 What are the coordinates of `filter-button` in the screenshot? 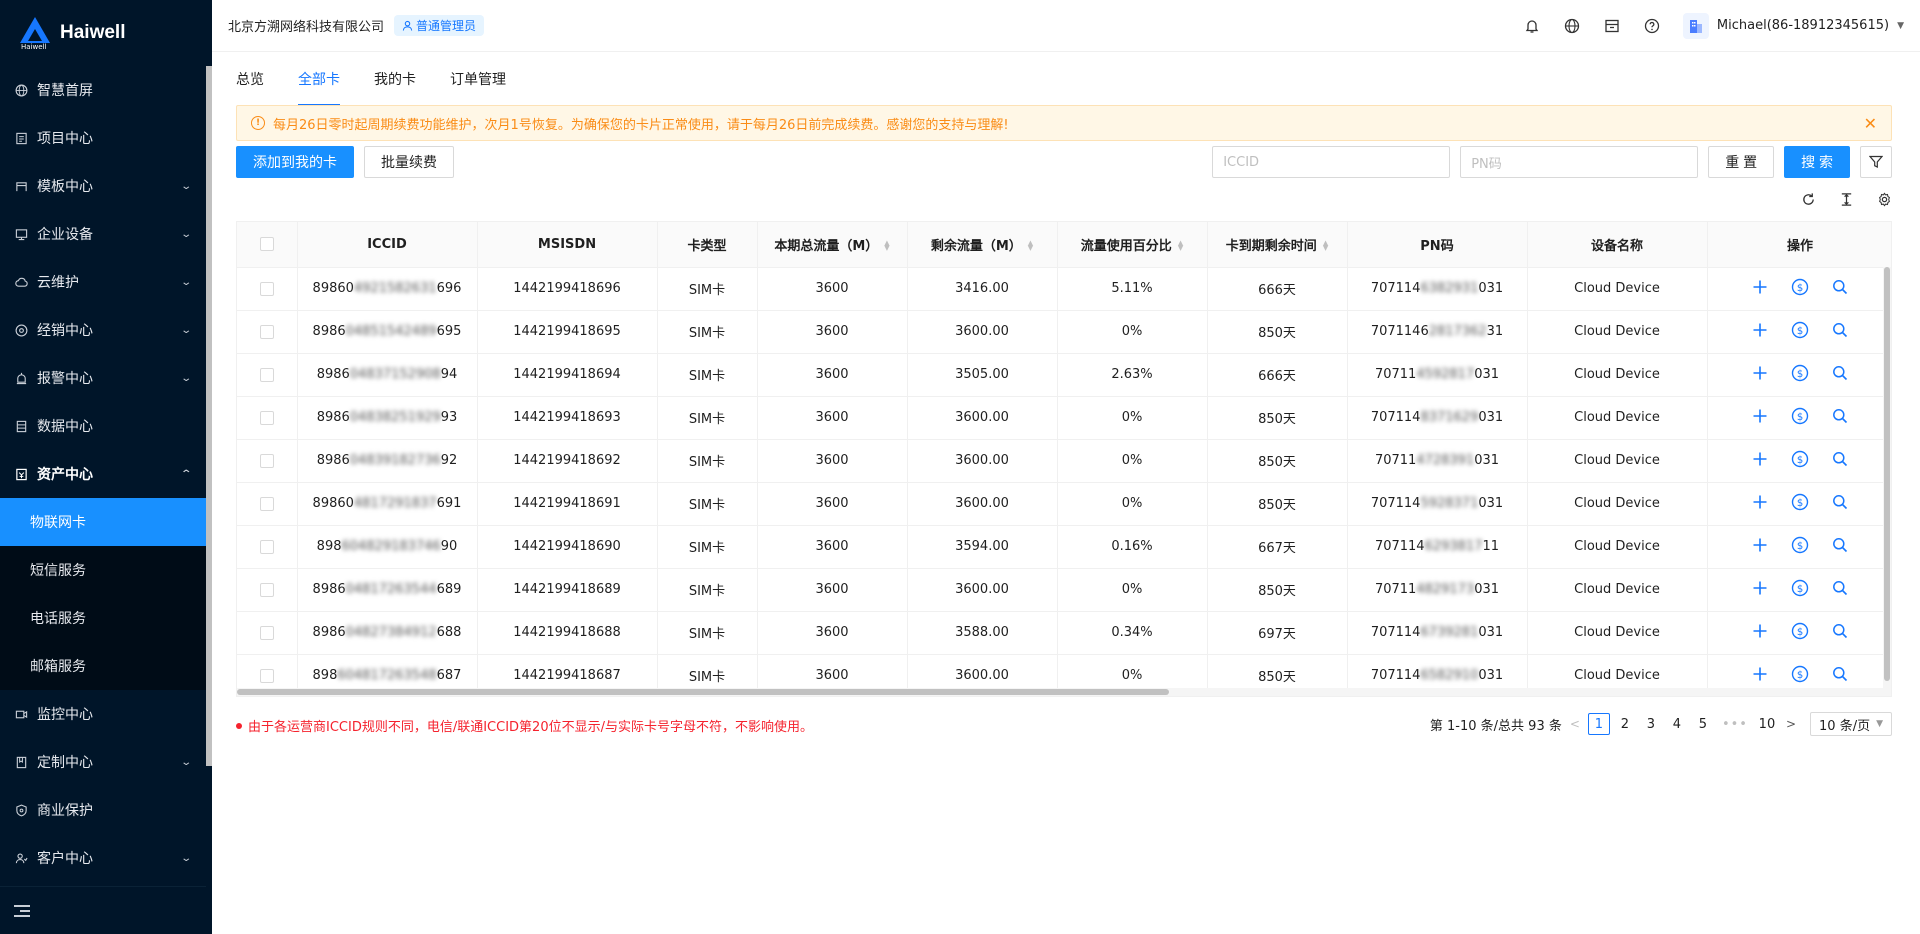 It's located at (1876, 162).